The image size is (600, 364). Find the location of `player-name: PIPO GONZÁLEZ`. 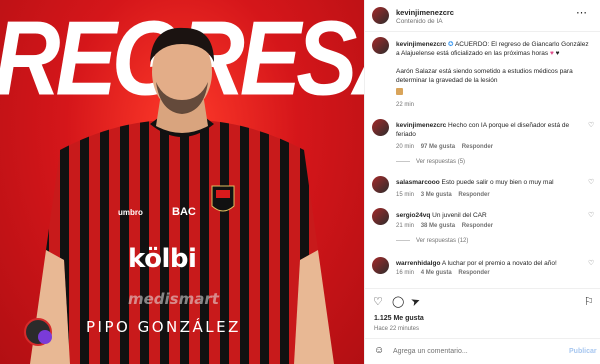

player-name: PIPO GONZÁLEZ is located at coordinates (163, 327).